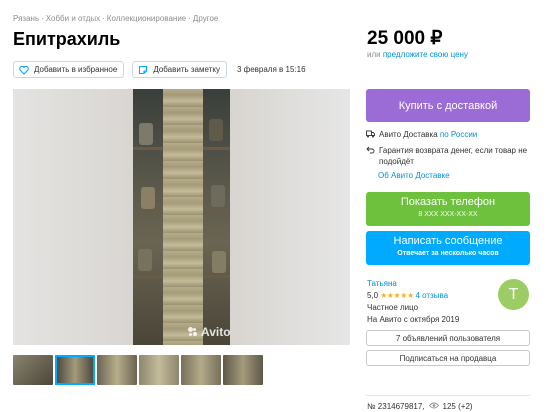  I want to click on listing-meta: № 2314679817, 125 (+2), so click(420, 406).